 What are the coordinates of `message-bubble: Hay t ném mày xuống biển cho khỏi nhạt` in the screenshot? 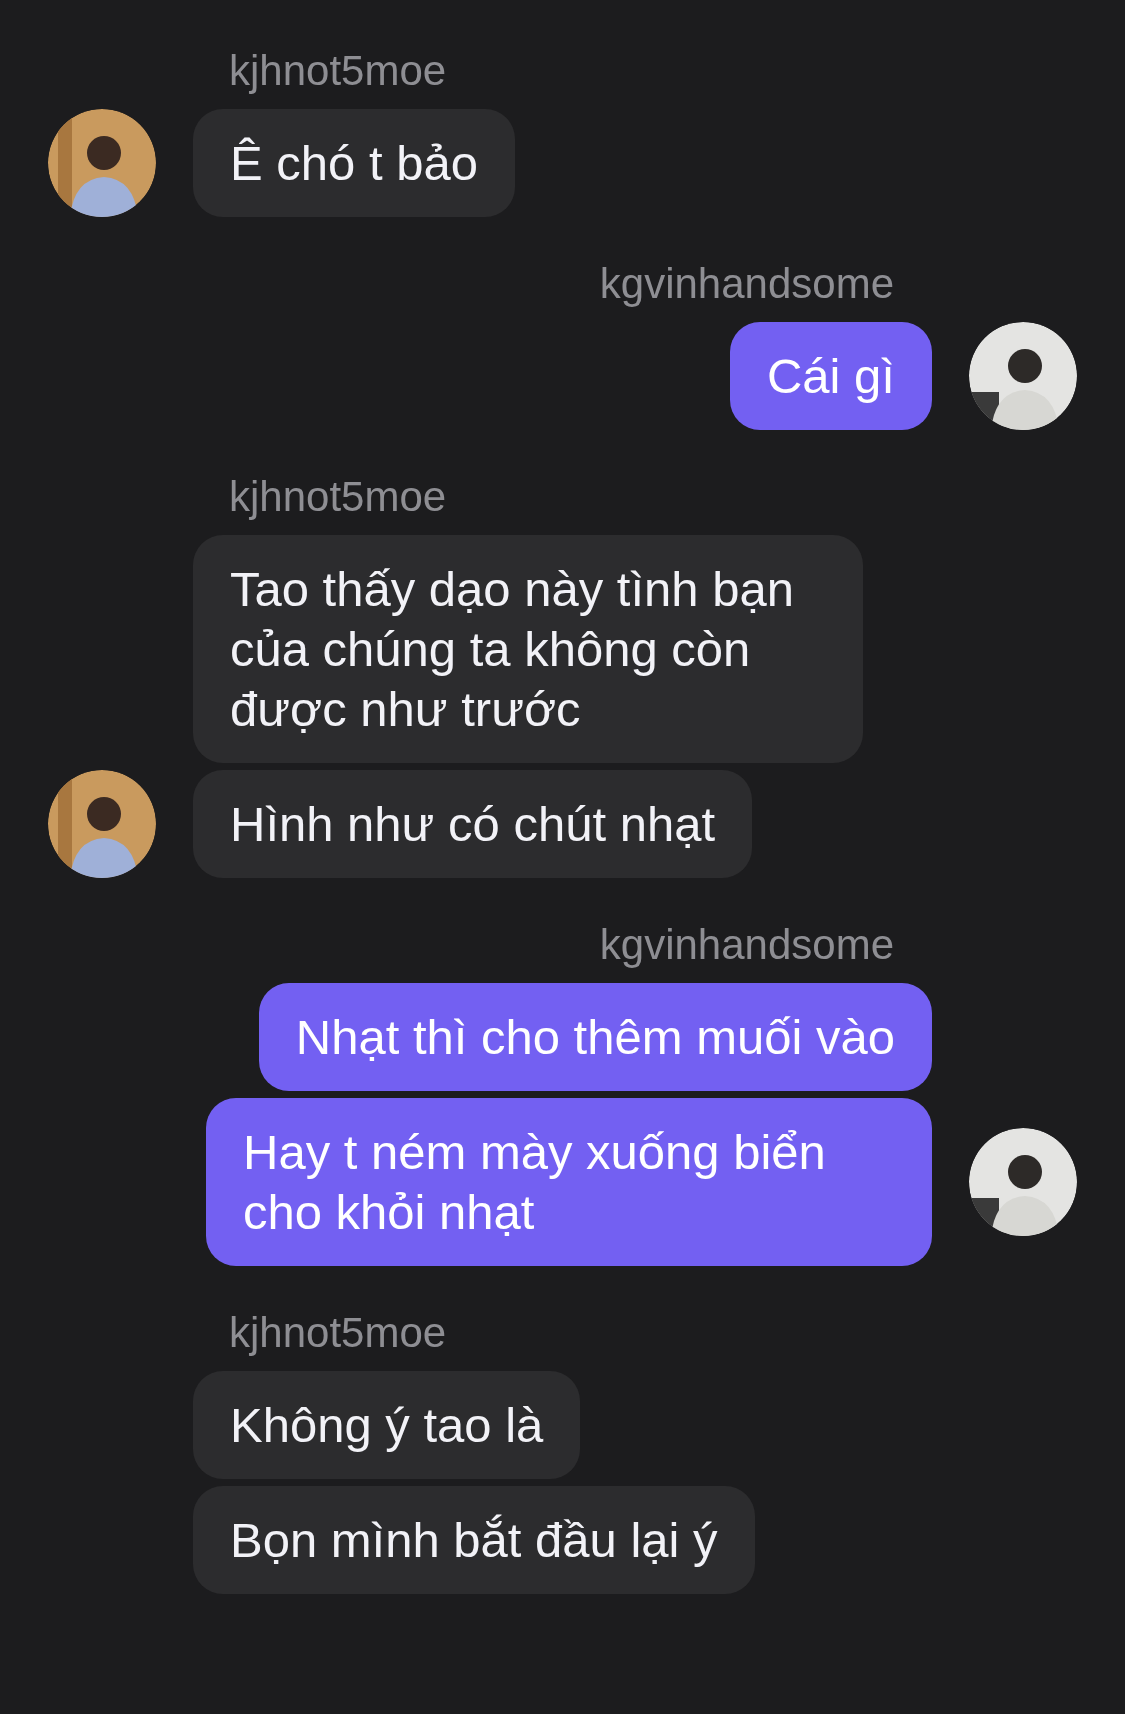 It's located at (569, 1182).